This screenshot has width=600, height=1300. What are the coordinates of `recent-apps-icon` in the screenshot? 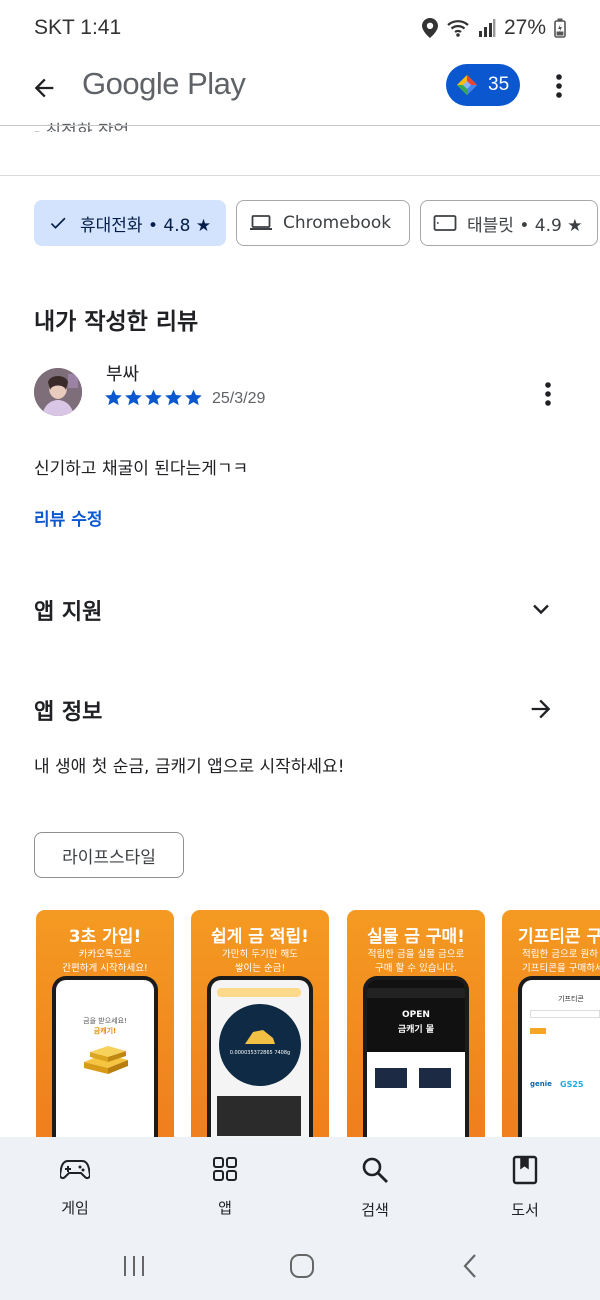 It's located at (134, 1266).